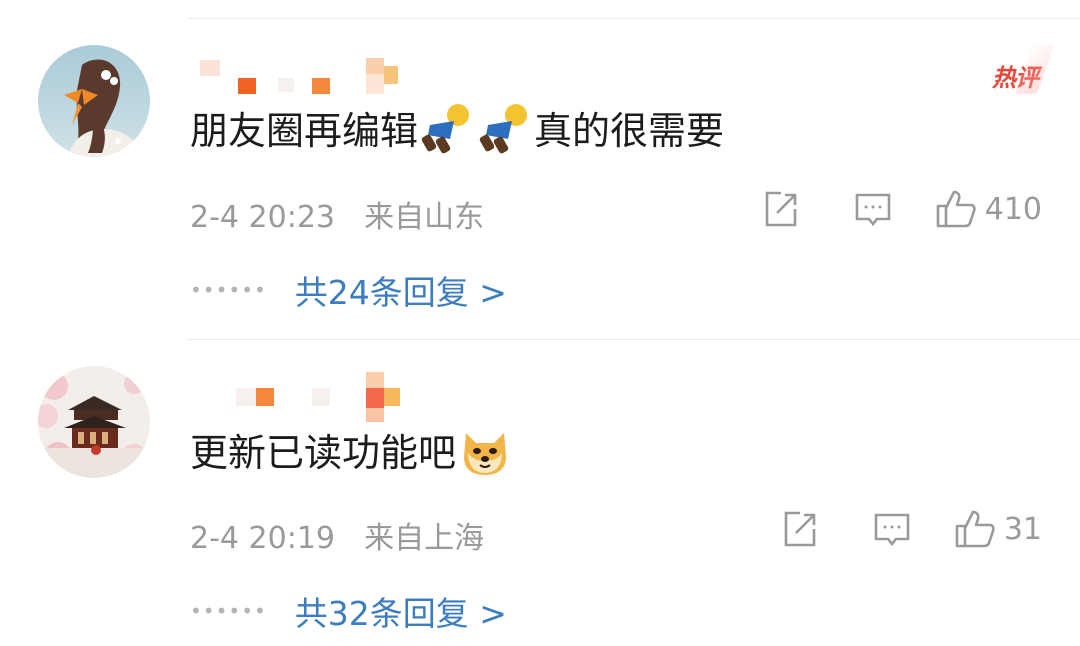  I want to click on replies-row: •••••• 共24条回复 >, so click(348, 290).